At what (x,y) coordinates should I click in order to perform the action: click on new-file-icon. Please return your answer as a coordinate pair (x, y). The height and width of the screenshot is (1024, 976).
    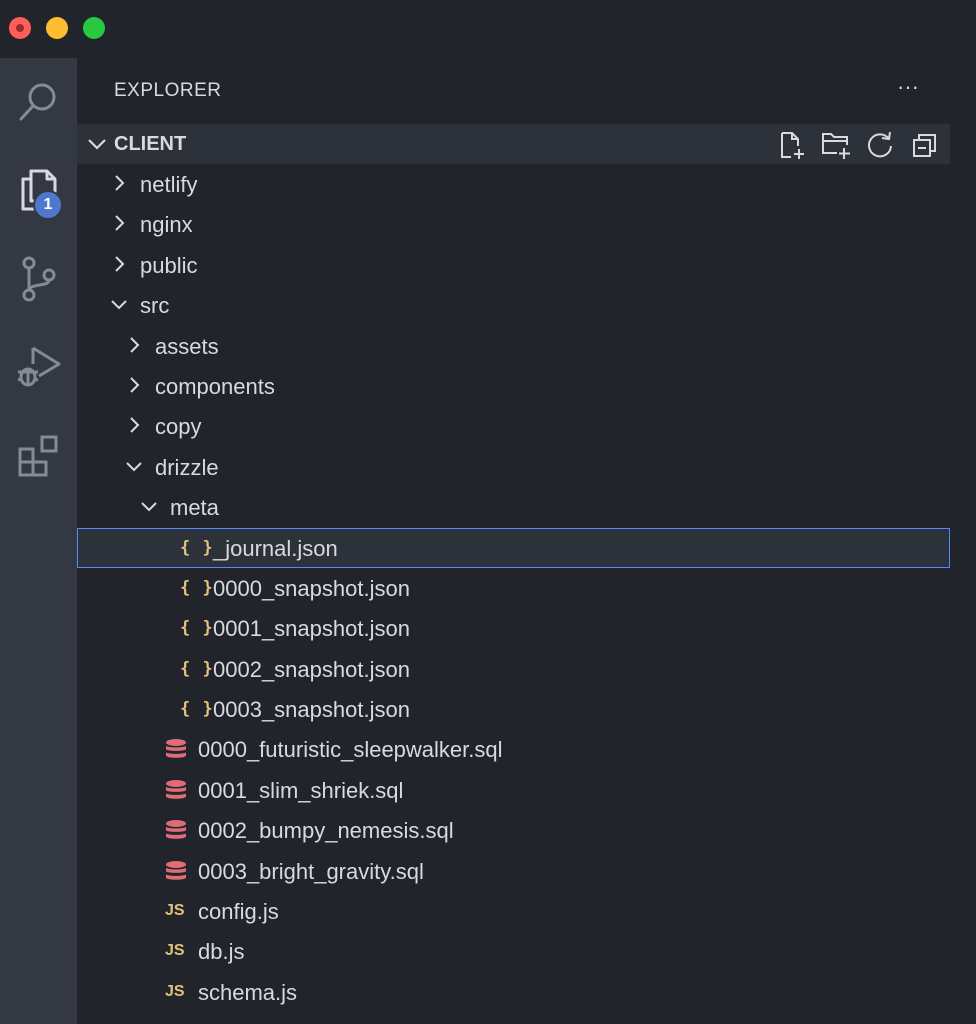
    Looking at the image, I should click on (792, 145).